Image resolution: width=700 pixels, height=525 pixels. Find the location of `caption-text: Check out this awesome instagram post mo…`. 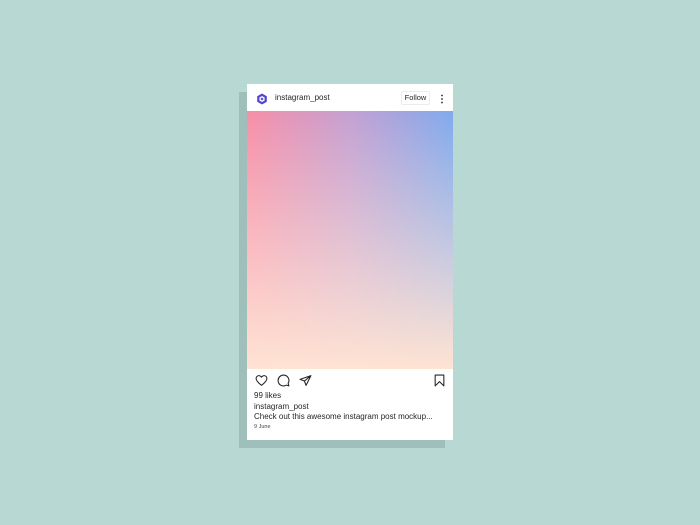

caption-text: Check out this awesome instagram post mo… is located at coordinates (343, 416).